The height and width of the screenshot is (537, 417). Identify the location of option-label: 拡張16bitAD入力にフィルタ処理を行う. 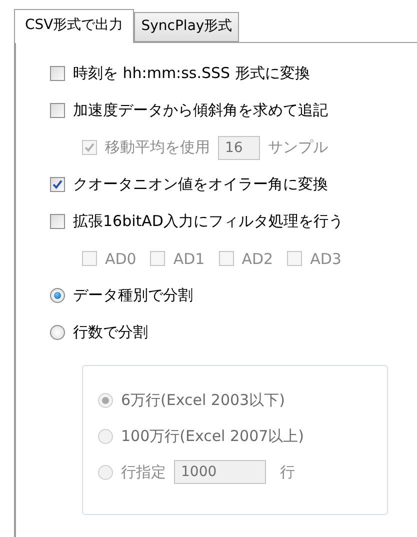
(208, 221).